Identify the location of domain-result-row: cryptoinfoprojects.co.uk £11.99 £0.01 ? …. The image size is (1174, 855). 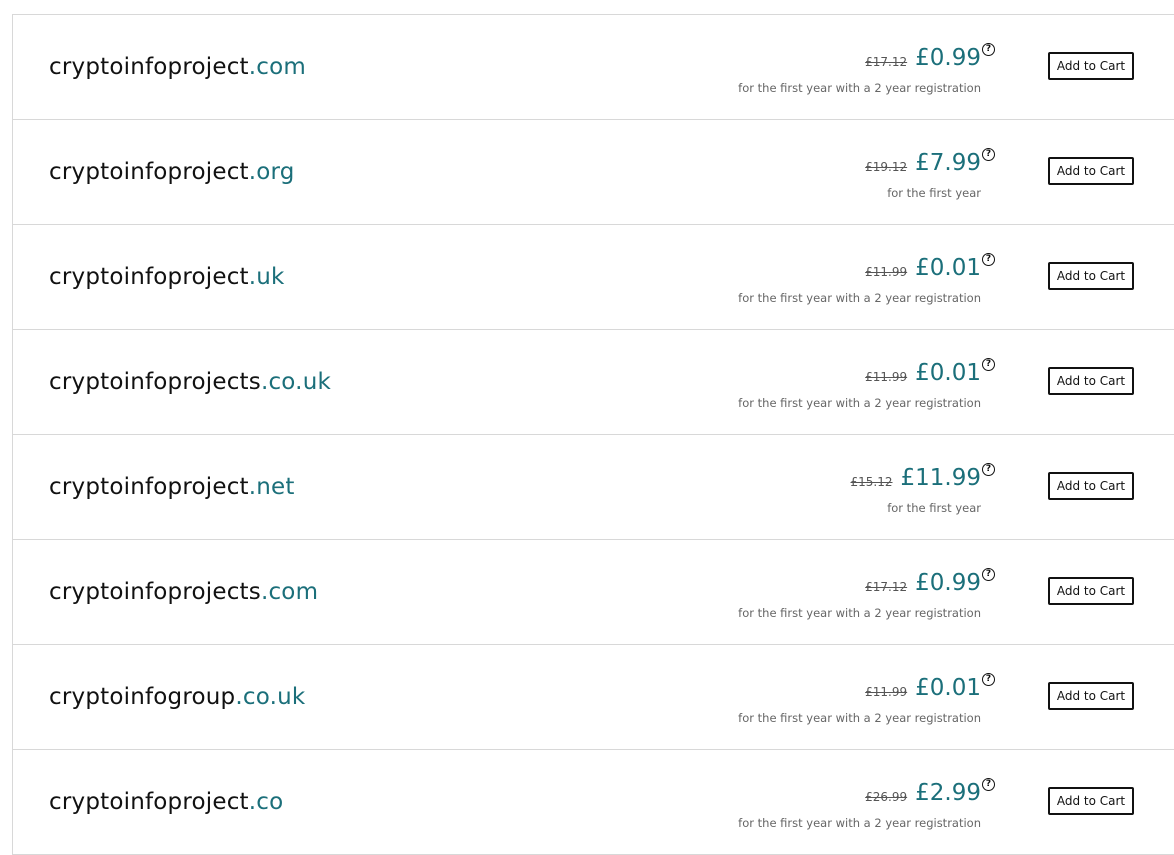
(593, 382).